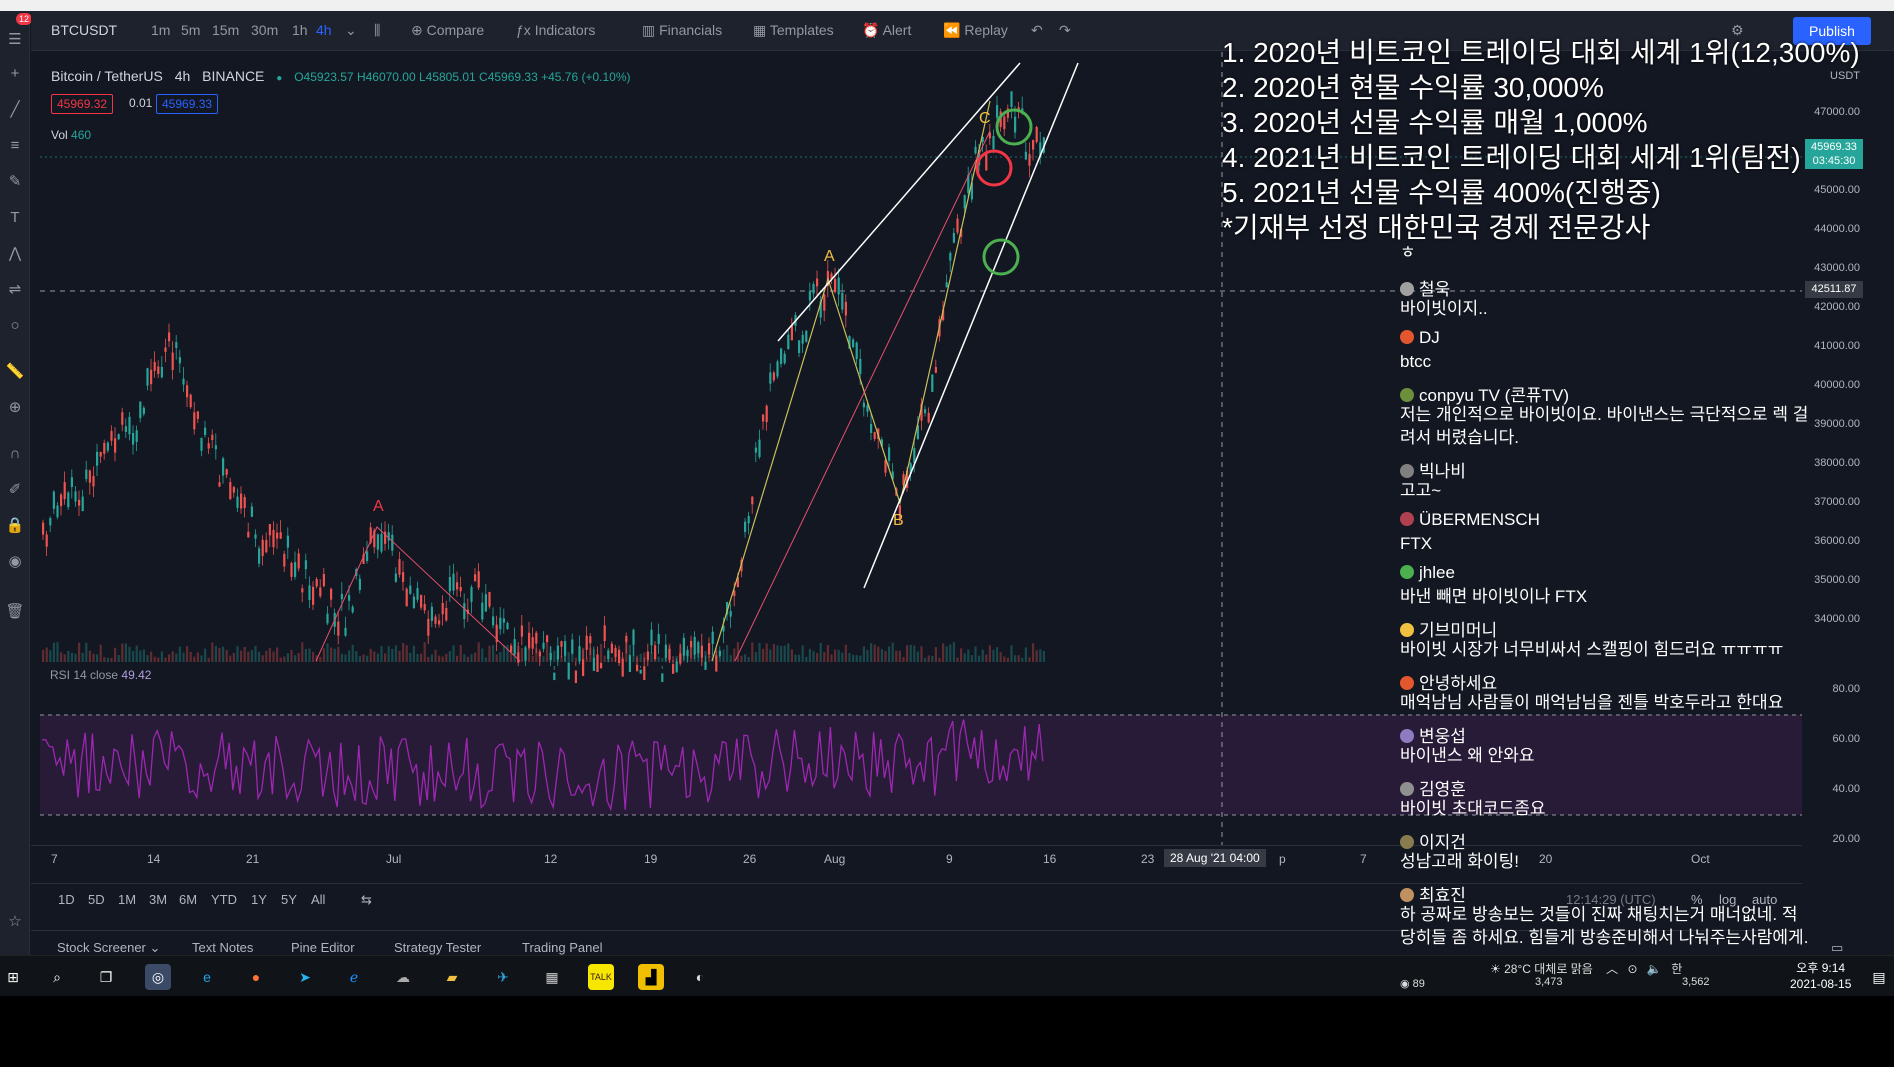 The image size is (1894, 1067). I want to click on spread-value: 0.01, so click(141, 103).